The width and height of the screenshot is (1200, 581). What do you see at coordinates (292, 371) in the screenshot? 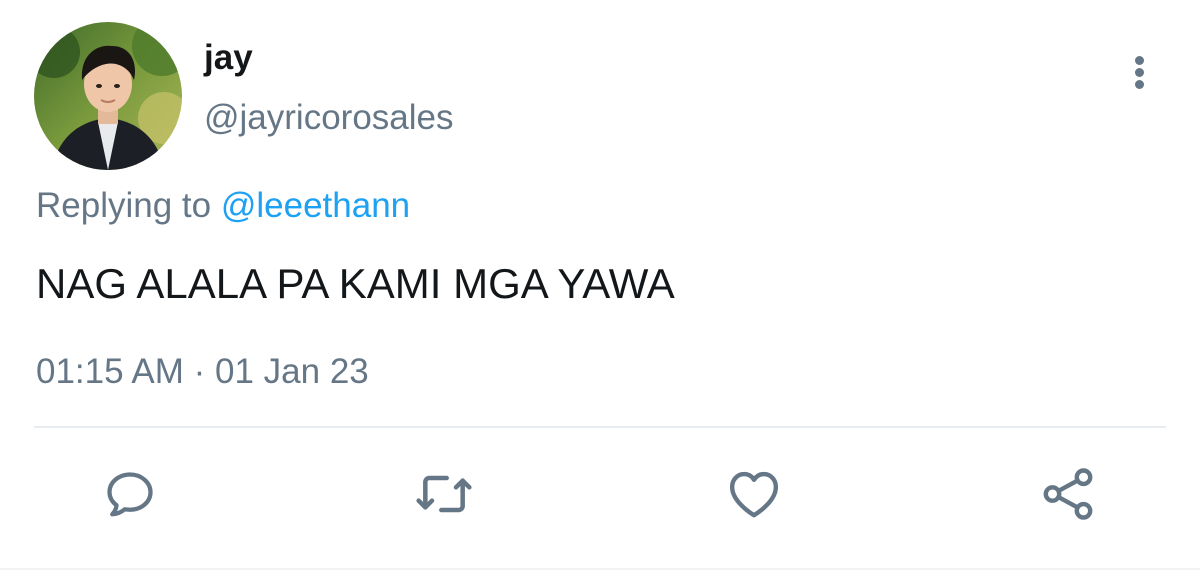
I see `tweet-date: 01 Jan 23` at bounding box center [292, 371].